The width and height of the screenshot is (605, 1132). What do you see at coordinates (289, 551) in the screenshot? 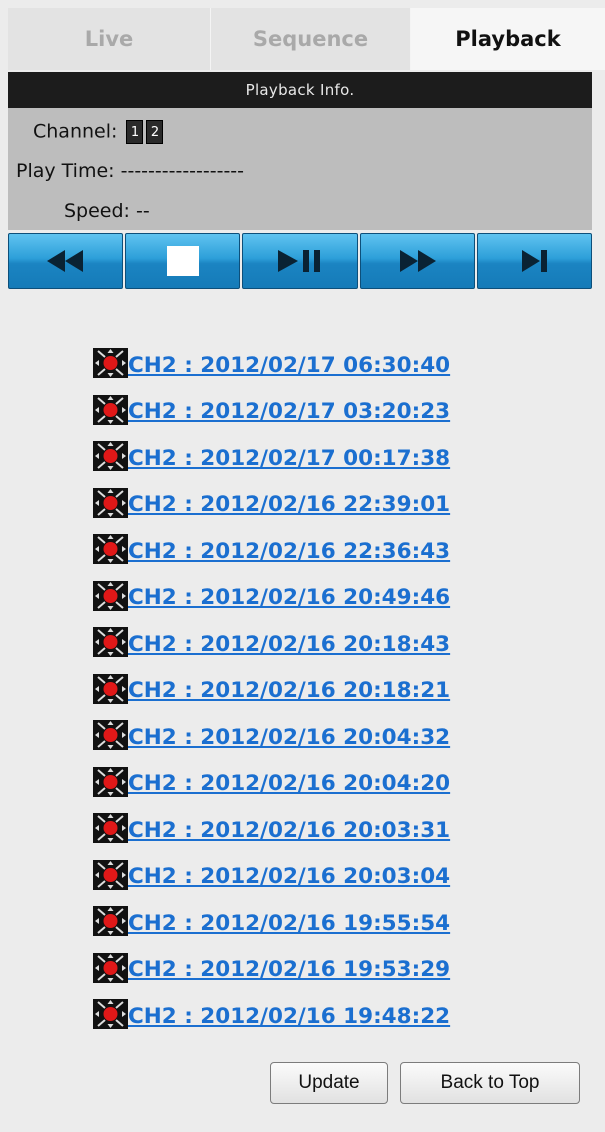
I see `recording-link: CH2 : 2012/02/16 22:36:43` at bounding box center [289, 551].